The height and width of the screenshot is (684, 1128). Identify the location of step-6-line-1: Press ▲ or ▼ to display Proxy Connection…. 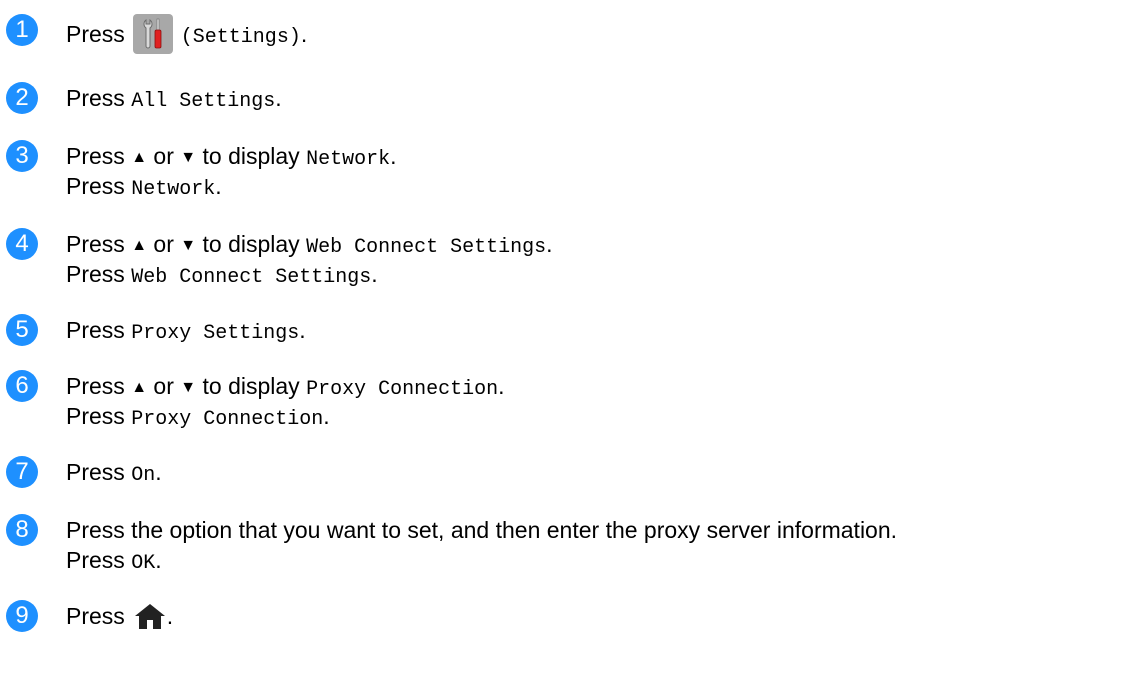
(285, 387).